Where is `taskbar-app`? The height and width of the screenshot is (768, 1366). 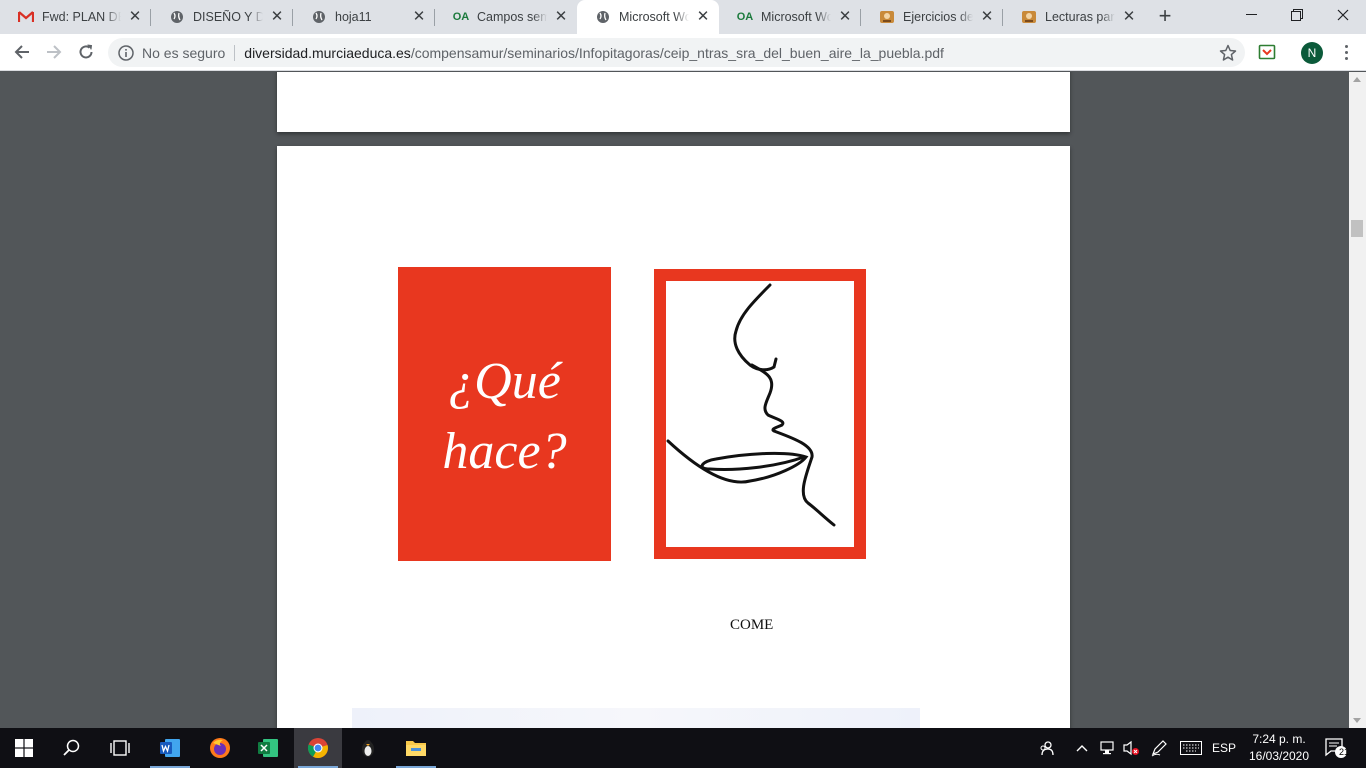 taskbar-app is located at coordinates (368, 748).